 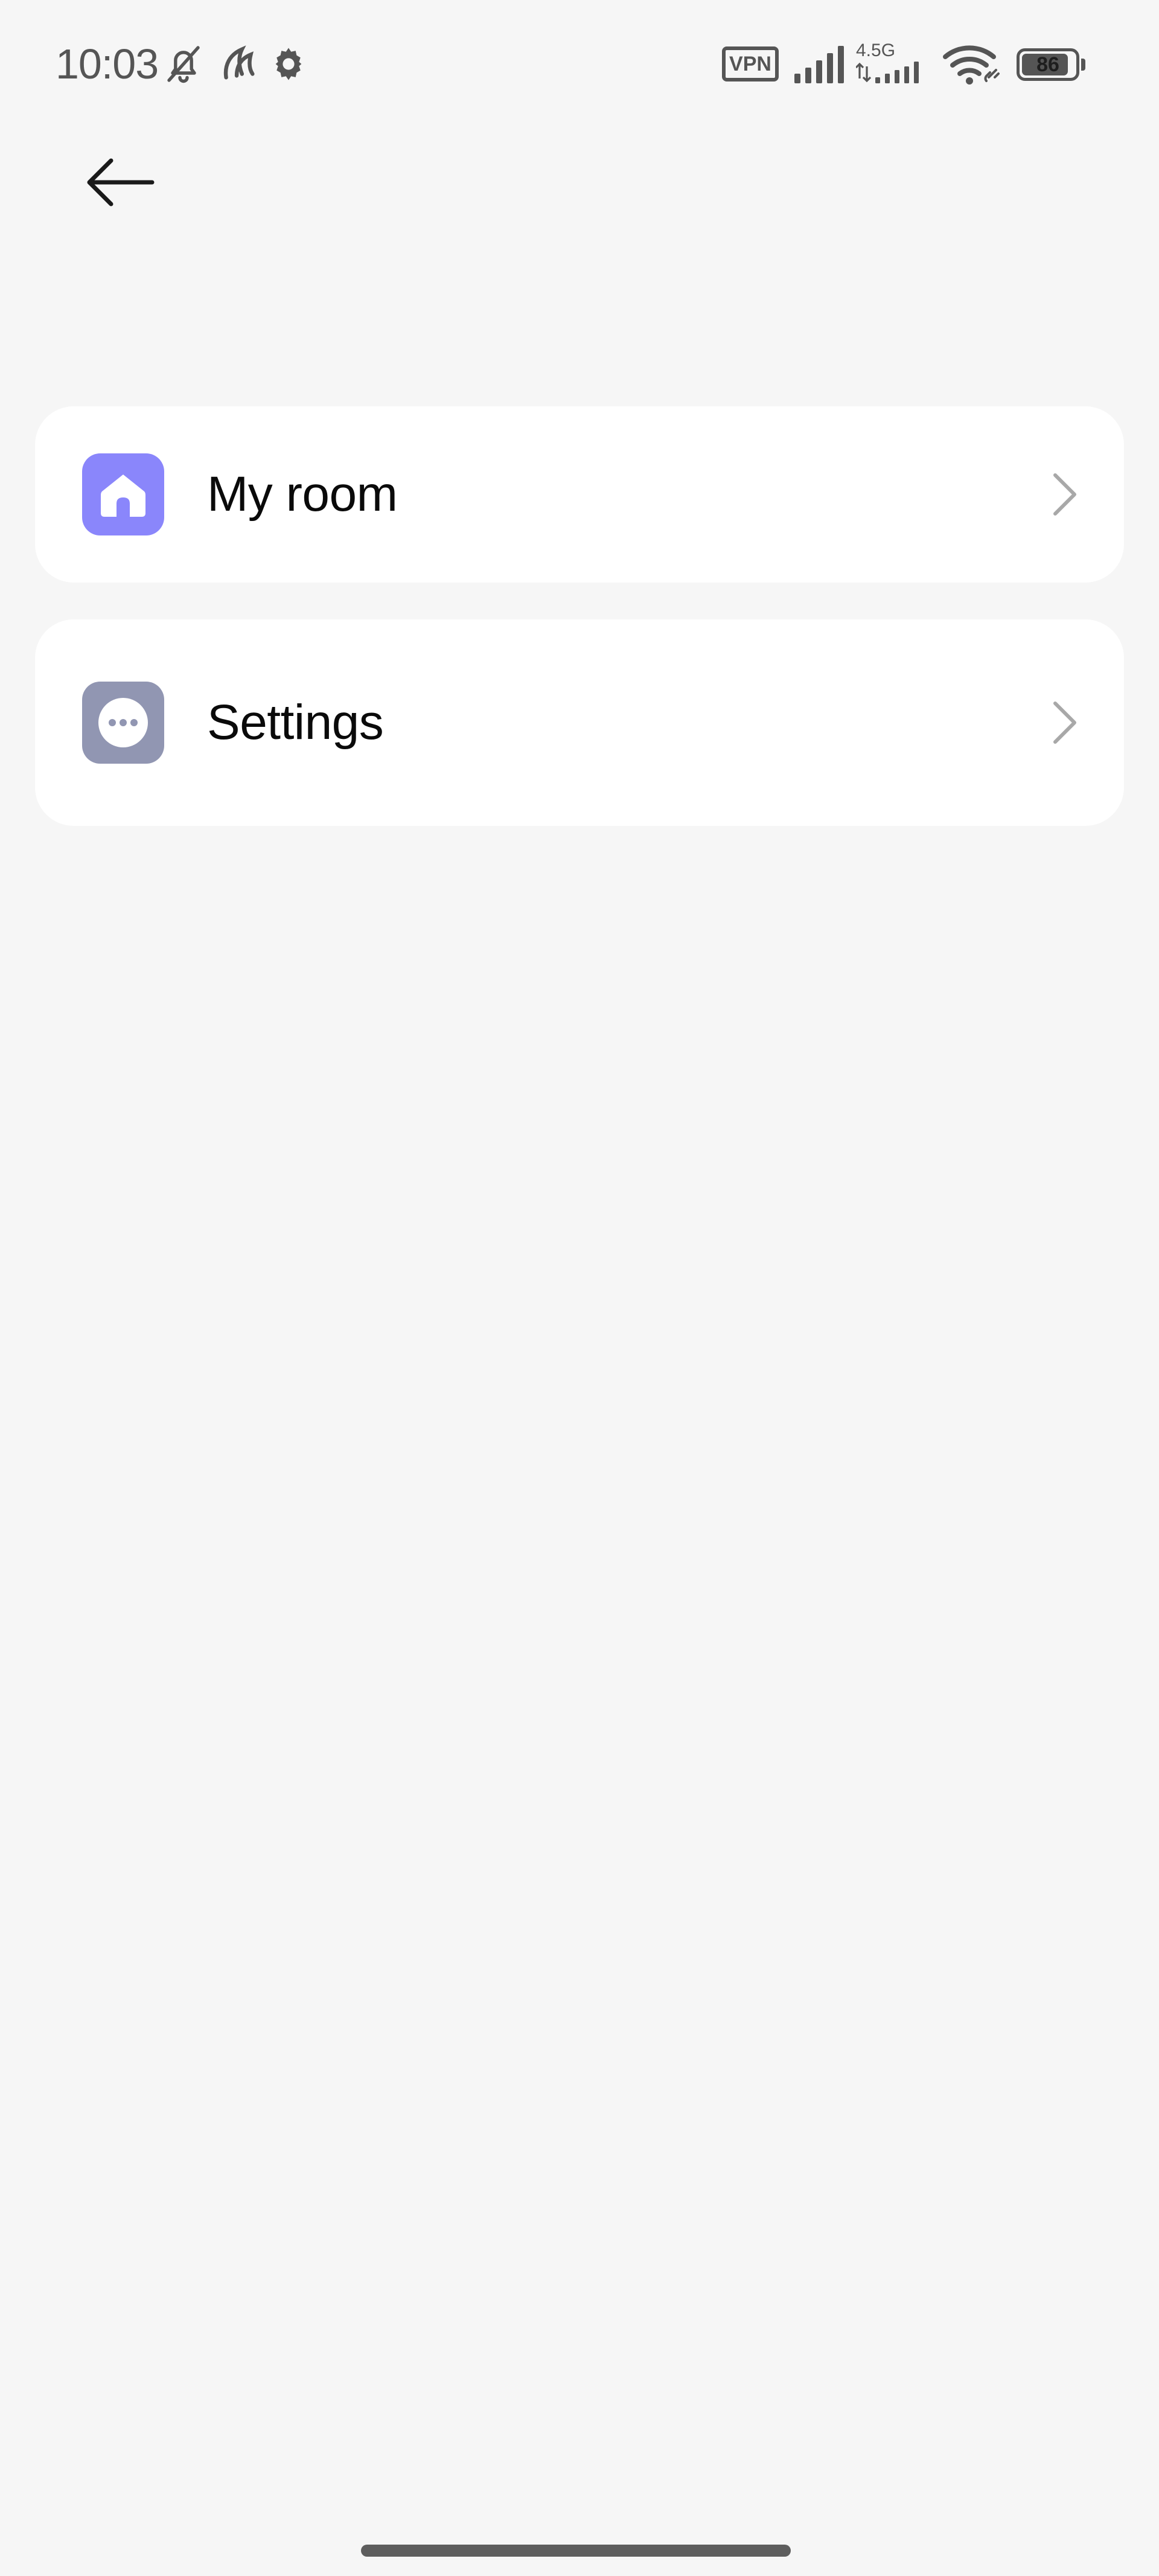 I want to click on home-indicator, so click(x=576, y=2551).